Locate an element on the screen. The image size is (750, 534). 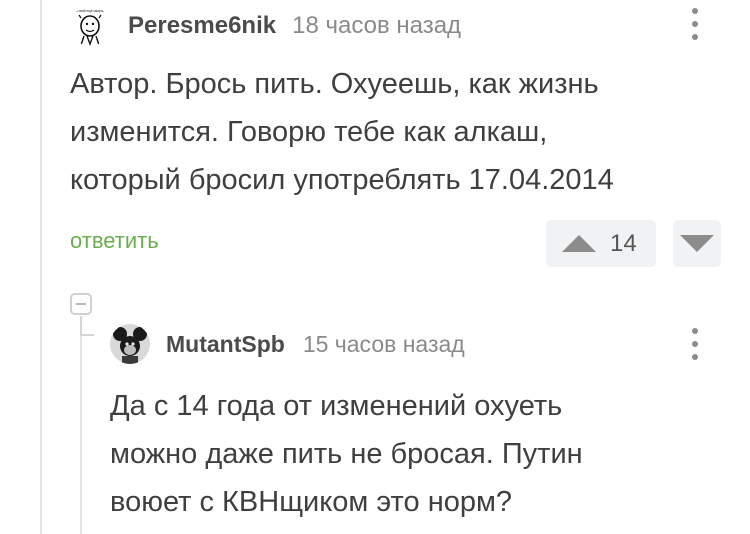
avatar-caption: на свой ещё смирись is located at coordinates (90, 11).